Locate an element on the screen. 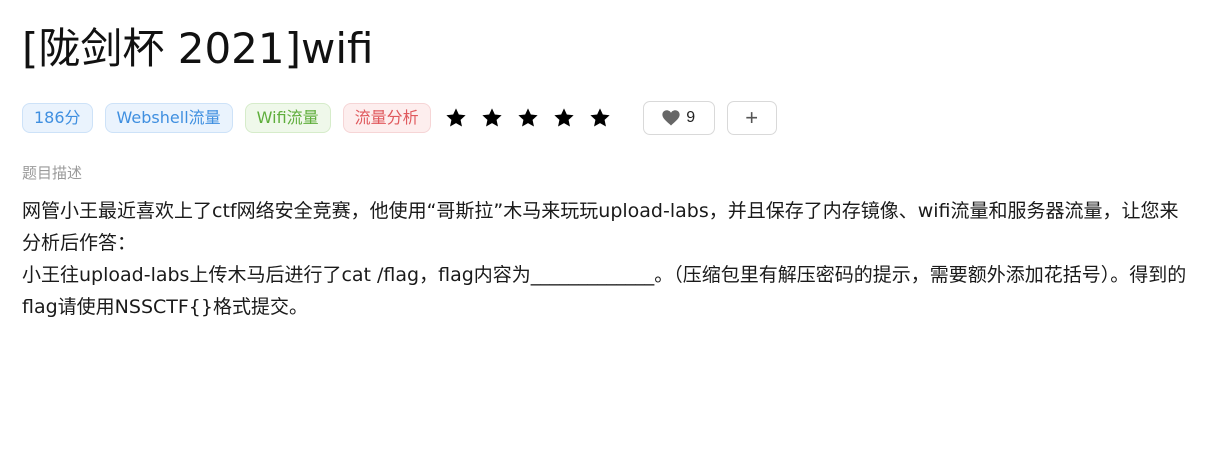  like-count: 9 is located at coordinates (691, 117).